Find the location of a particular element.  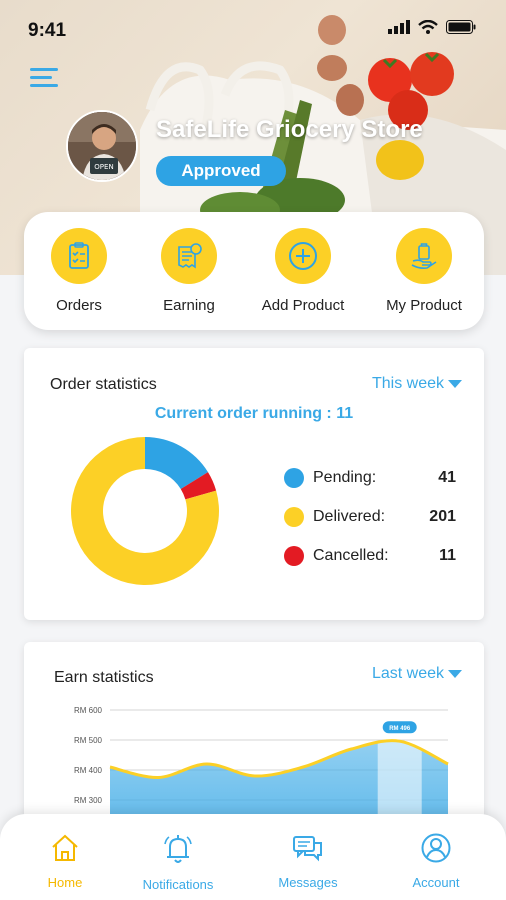

bell-icon is located at coordinates (178, 849).